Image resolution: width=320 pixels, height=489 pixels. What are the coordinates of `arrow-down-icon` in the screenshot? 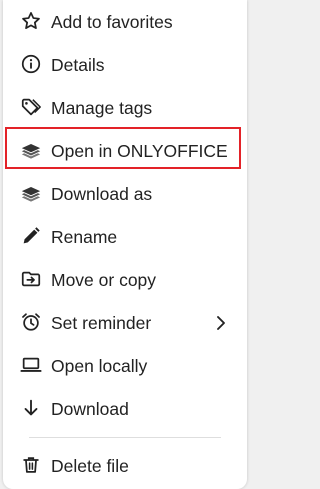 It's located at (31, 408).